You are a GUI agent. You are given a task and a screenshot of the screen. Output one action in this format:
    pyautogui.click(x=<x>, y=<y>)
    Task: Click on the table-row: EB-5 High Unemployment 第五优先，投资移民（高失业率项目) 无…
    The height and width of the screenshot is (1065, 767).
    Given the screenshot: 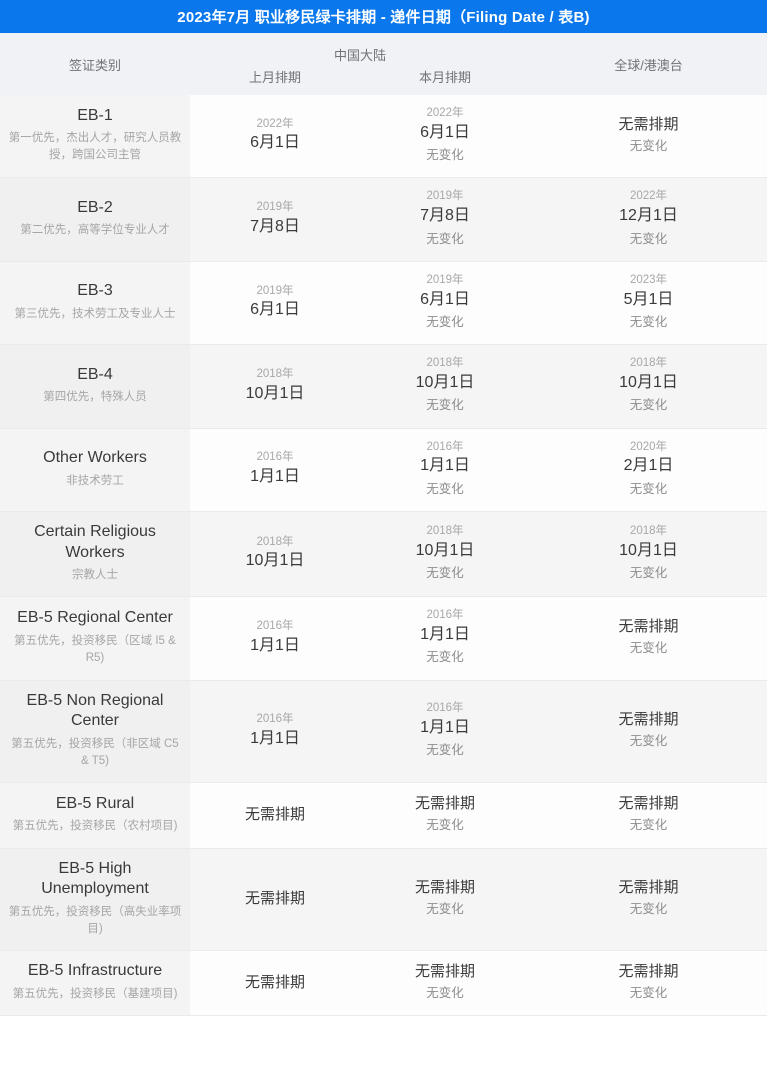 What is the action you would take?
    pyautogui.click(x=383, y=900)
    